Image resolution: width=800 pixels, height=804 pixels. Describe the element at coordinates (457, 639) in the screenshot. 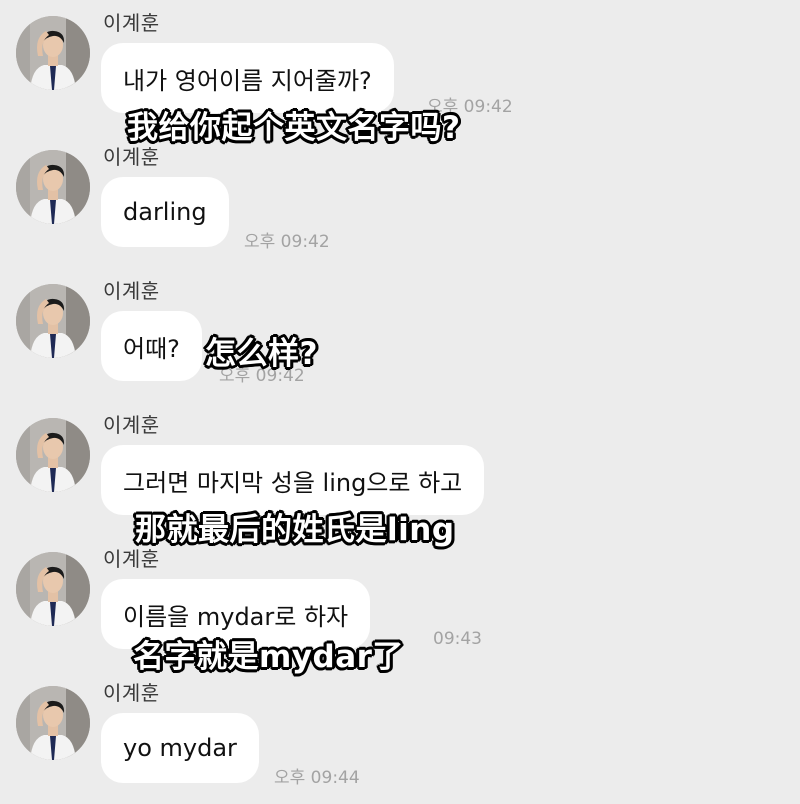

I see `message-time: 09:43` at that location.